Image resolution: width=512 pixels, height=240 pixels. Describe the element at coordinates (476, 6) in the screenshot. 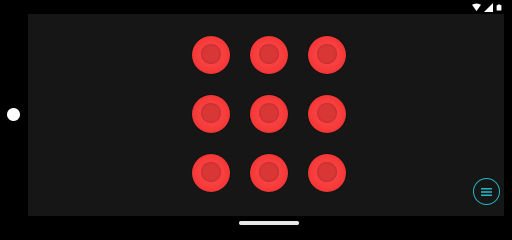

I see `wifi-icon` at that location.